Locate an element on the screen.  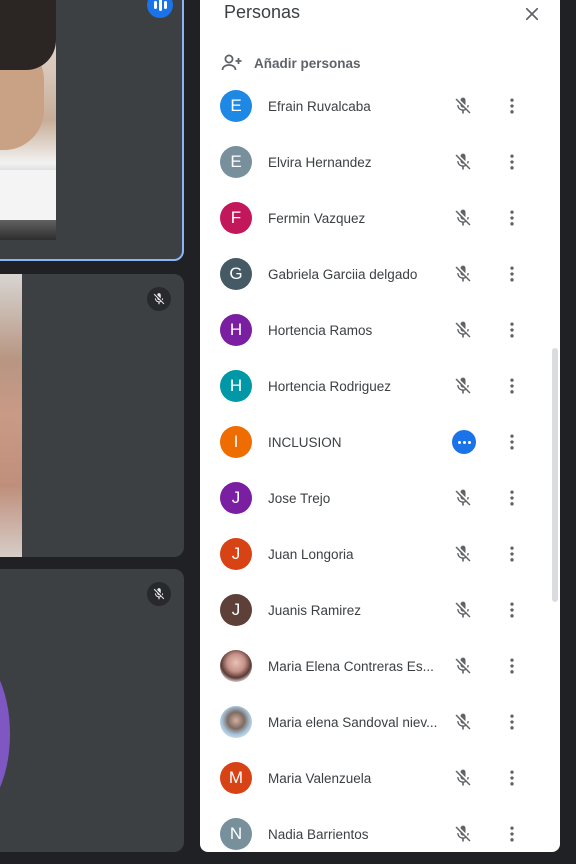
panel-title: Personas is located at coordinates (262, 12).